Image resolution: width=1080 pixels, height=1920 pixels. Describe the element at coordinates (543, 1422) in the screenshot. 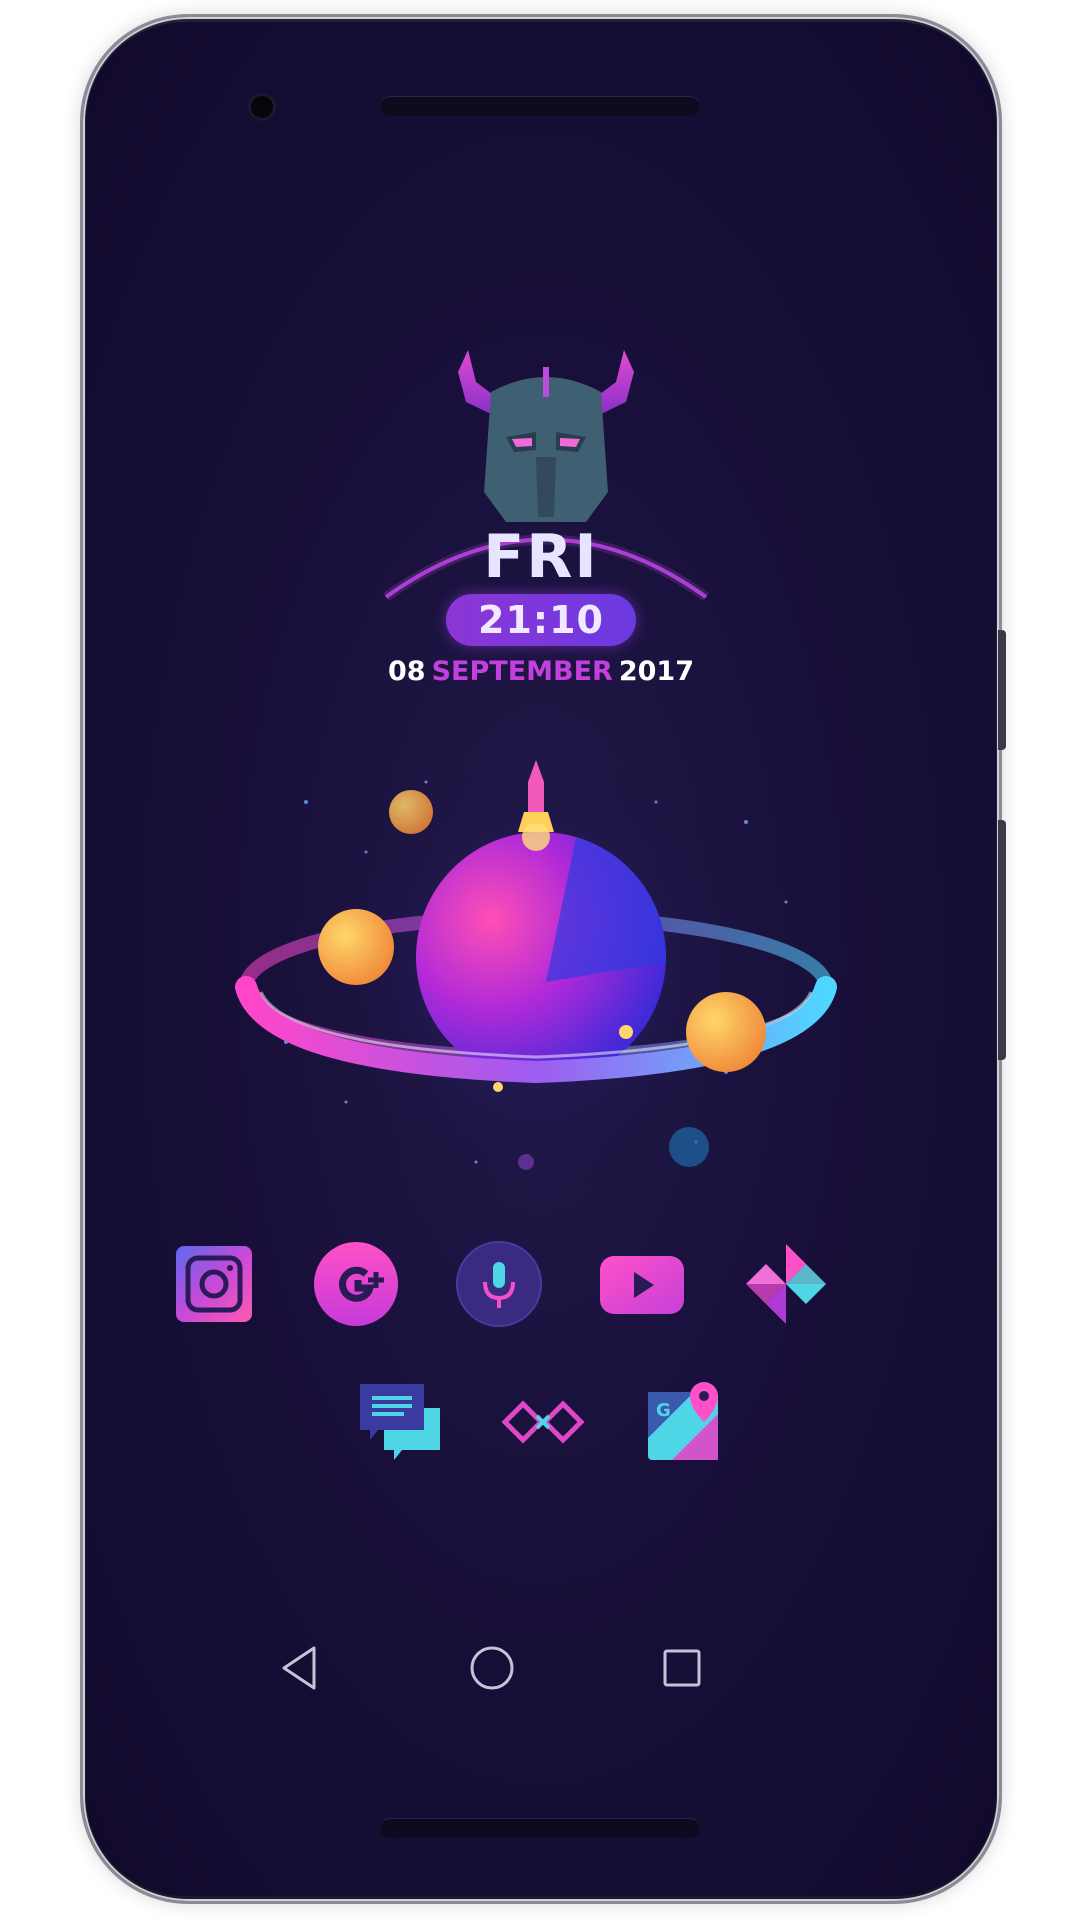

I see `link-app-icon` at that location.